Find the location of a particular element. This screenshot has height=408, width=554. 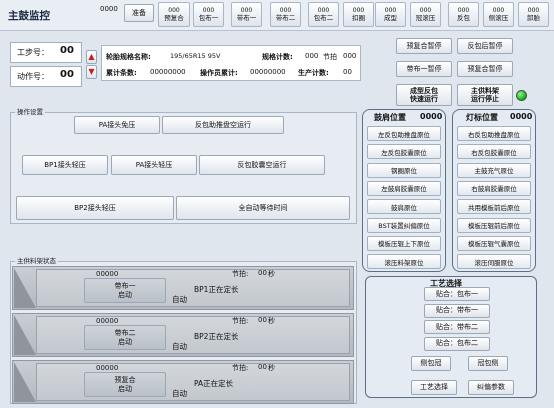

ops-title: 操作设置 is located at coordinates (30, 111).